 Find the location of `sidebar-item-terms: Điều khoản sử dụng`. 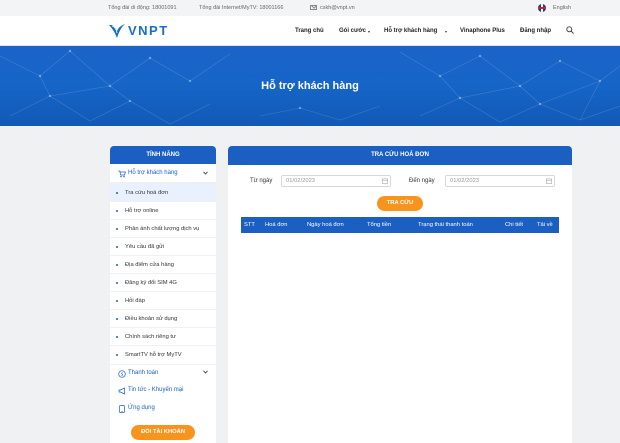

sidebar-item-terms: Điều khoản sử dụng is located at coordinates (163, 318).